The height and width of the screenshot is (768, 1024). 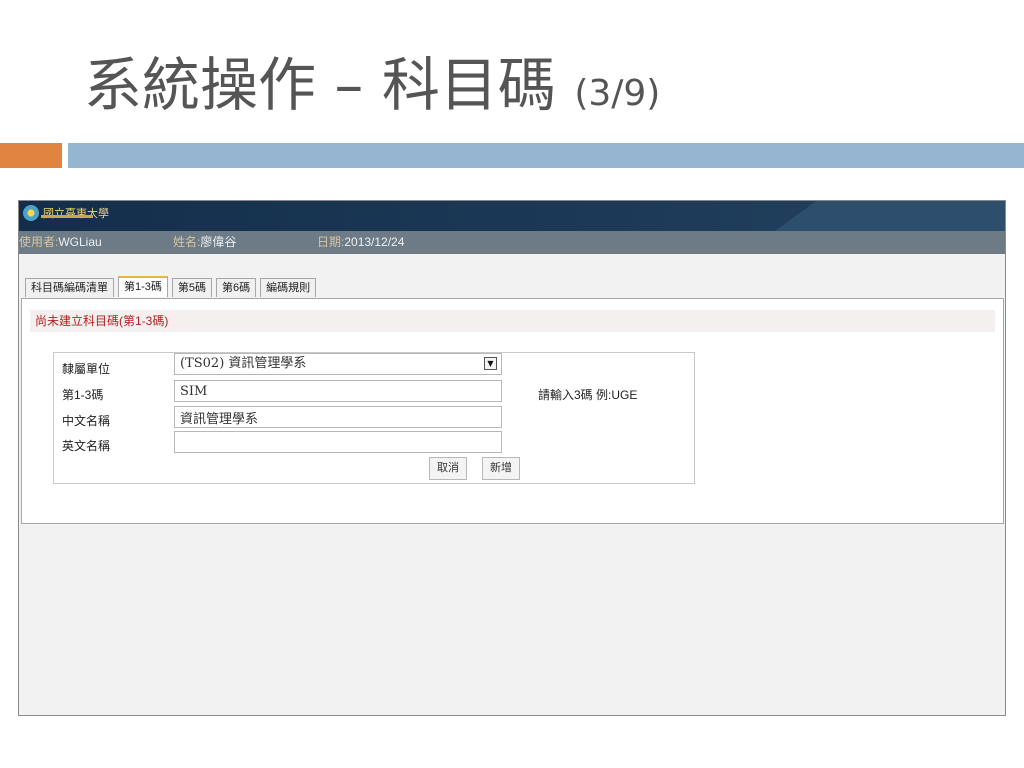 I want to click on user-info-bar: 使用者:WGLiau 姓名:廖偉谷 日期:2013/12/24, so click(x=512, y=242).